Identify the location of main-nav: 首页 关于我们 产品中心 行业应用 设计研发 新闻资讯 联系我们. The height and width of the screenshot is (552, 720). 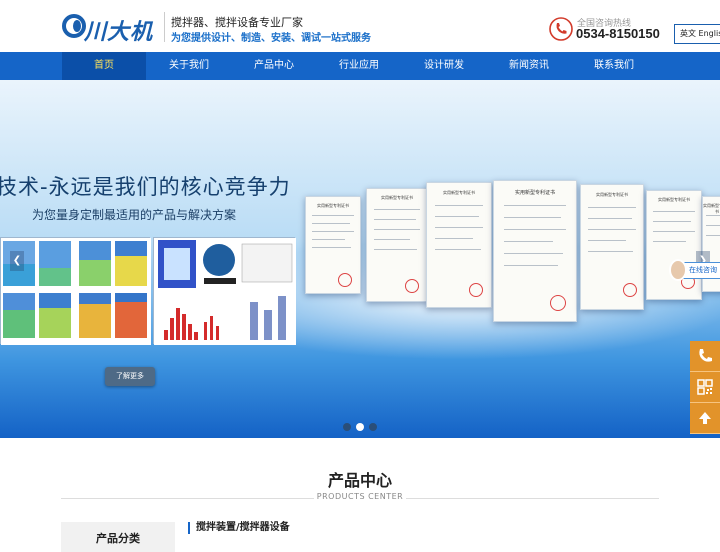
(360, 66).